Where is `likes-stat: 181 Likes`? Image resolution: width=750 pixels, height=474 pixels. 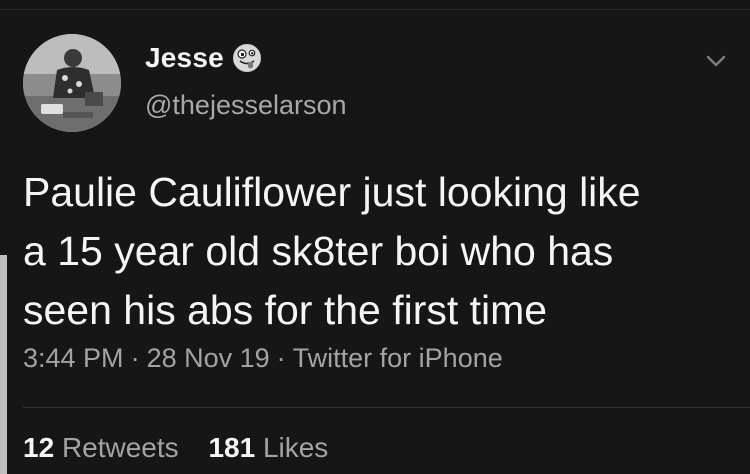 likes-stat: 181 Likes is located at coordinates (268, 447).